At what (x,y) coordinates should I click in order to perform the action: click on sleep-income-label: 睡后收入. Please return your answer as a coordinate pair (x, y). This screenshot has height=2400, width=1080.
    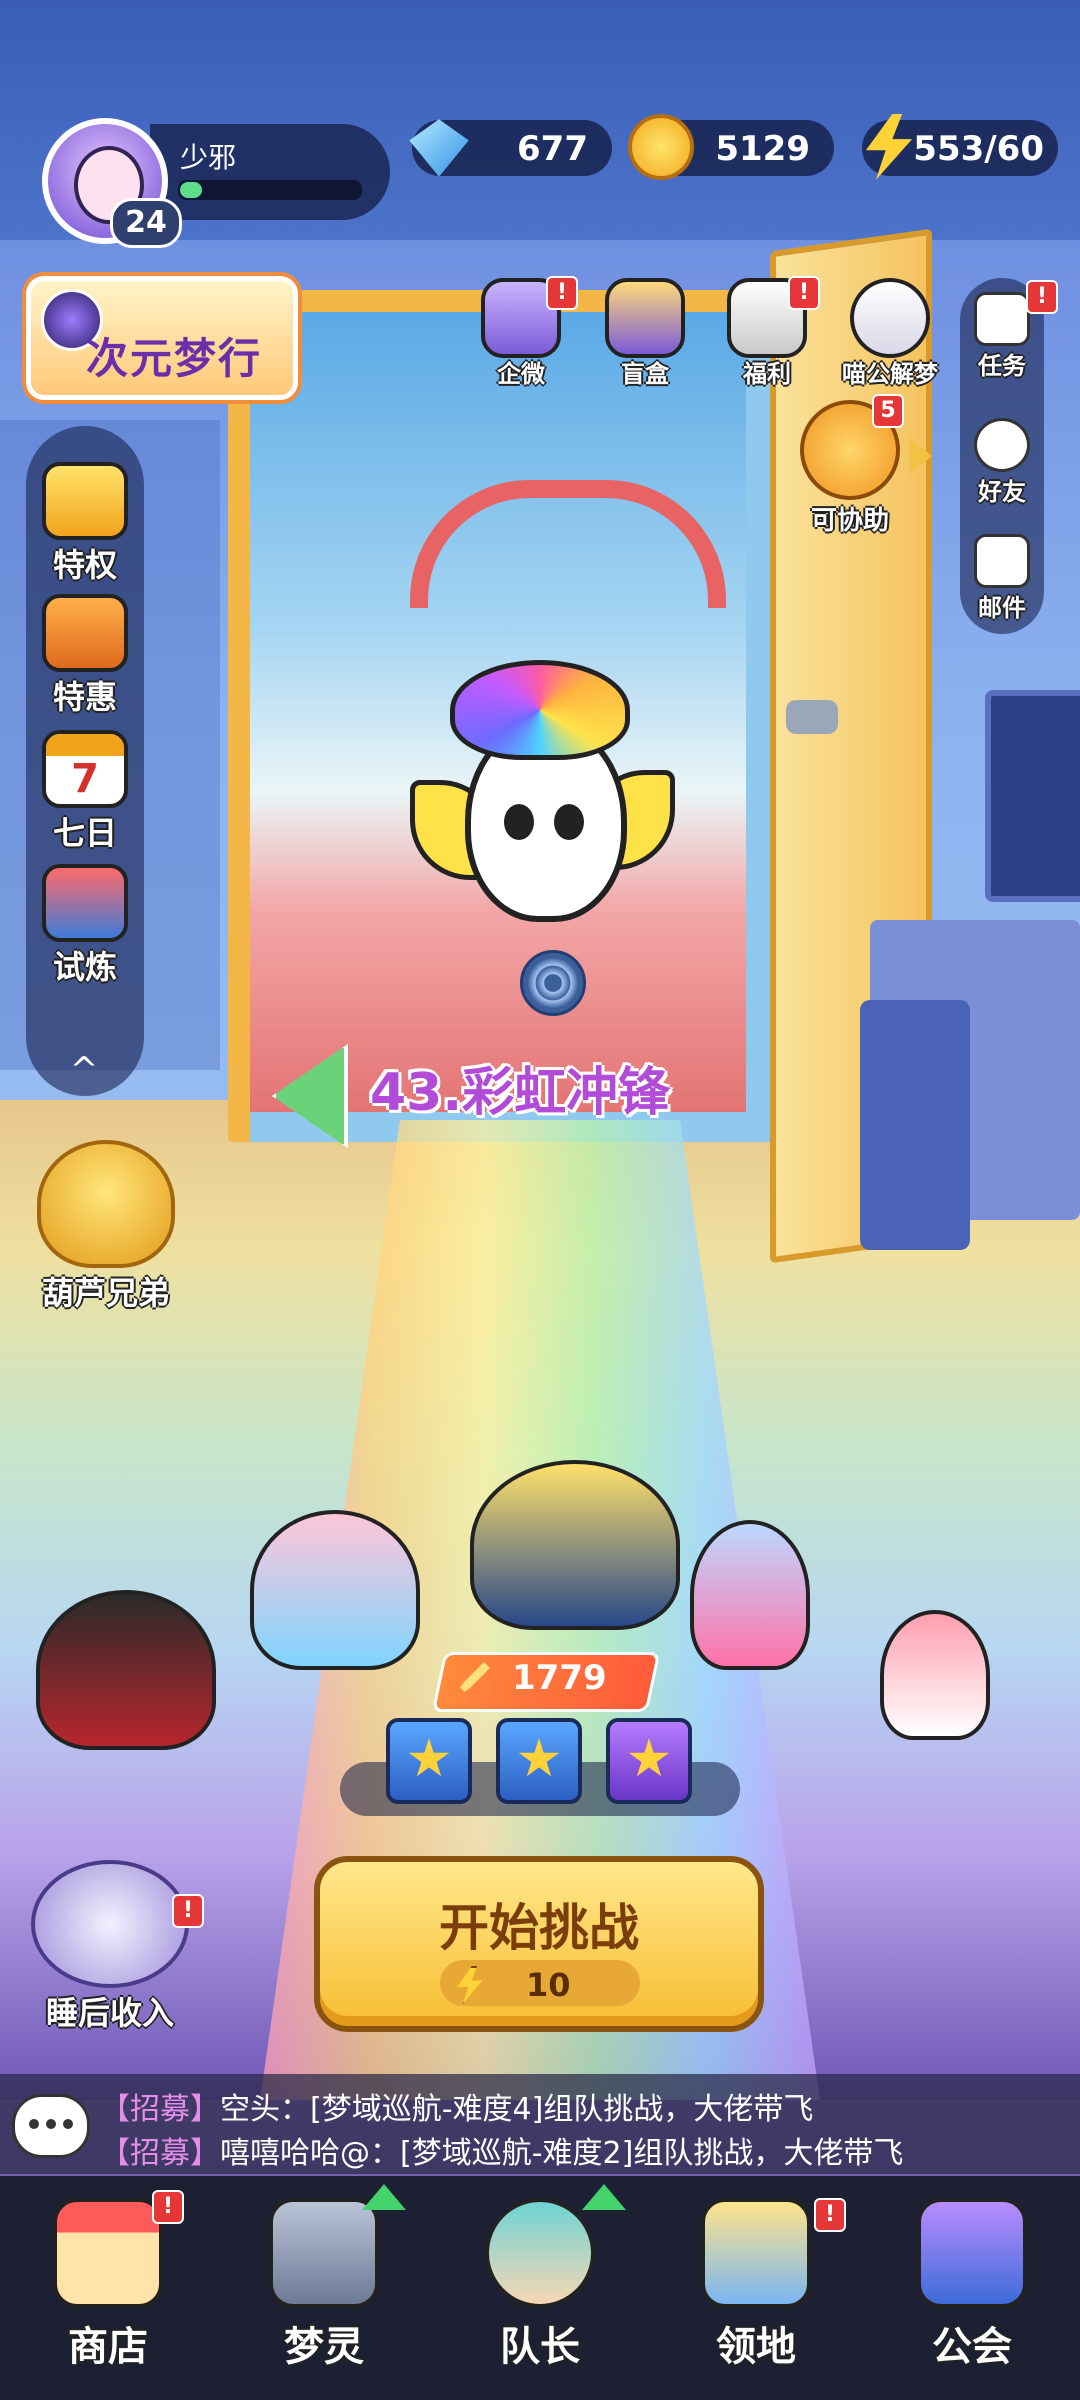
    Looking at the image, I should click on (109, 2013).